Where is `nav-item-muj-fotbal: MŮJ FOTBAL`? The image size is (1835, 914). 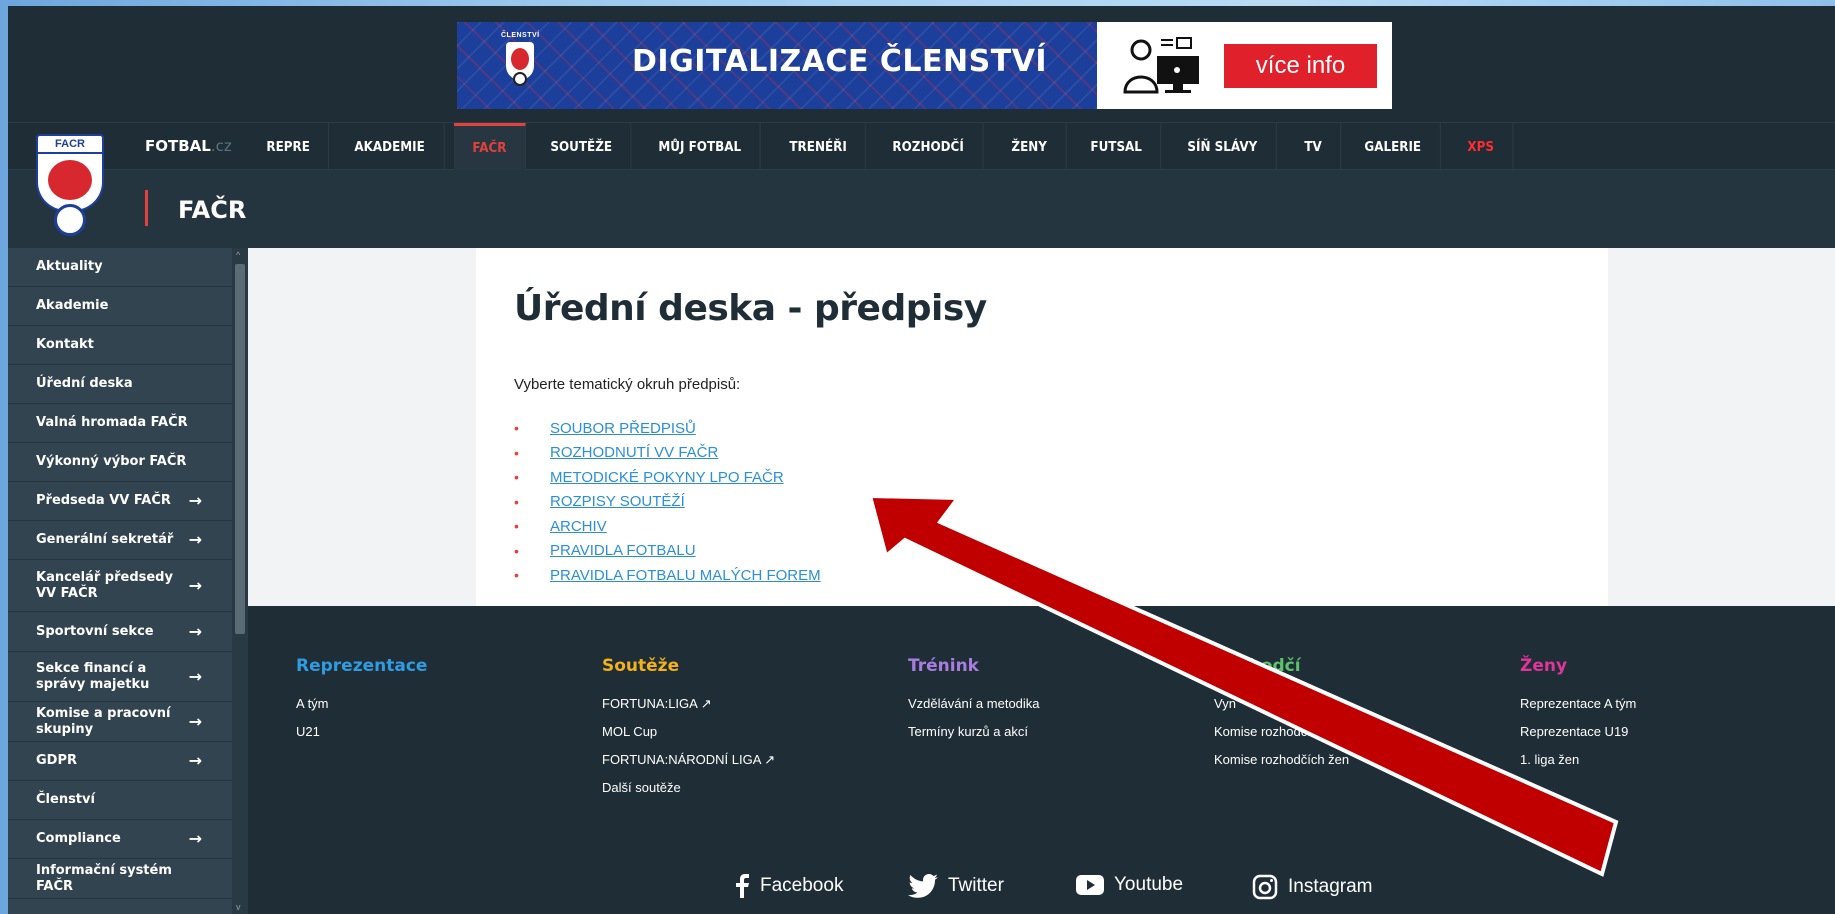 nav-item-muj-fotbal: MŮJ FOTBAL is located at coordinates (700, 147).